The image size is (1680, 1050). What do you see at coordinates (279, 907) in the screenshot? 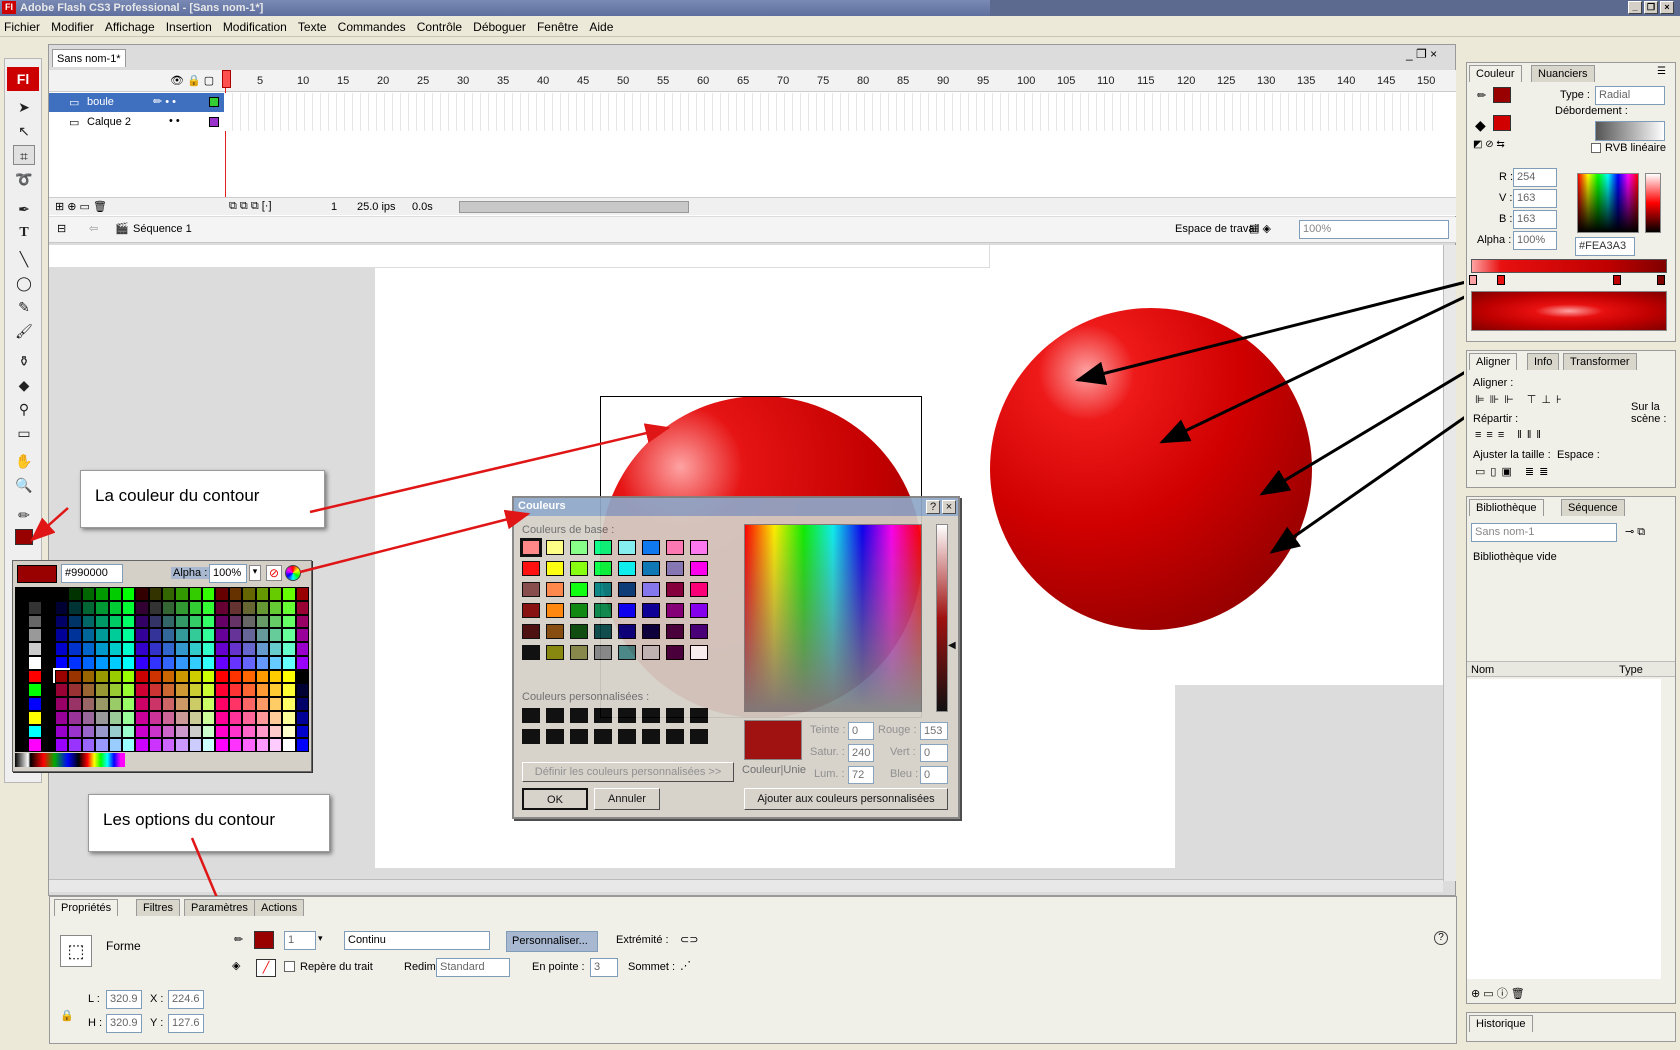
I see `tab-actions: Actions` at bounding box center [279, 907].